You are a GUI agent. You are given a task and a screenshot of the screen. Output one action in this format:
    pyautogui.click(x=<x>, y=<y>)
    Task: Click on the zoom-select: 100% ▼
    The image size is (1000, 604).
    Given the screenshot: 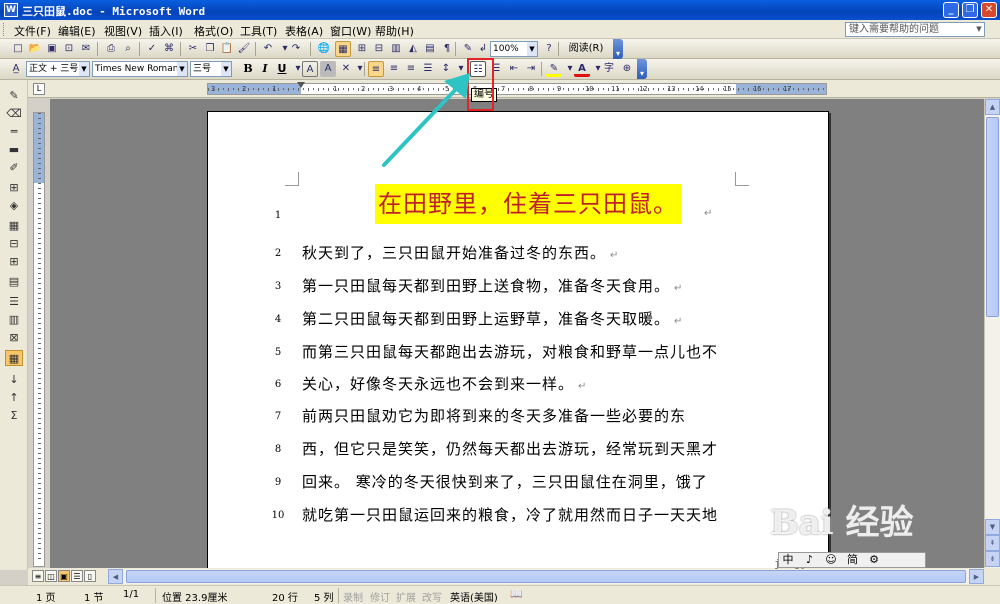 What is the action you would take?
    pyautogui.click(x=514, y=49)
    